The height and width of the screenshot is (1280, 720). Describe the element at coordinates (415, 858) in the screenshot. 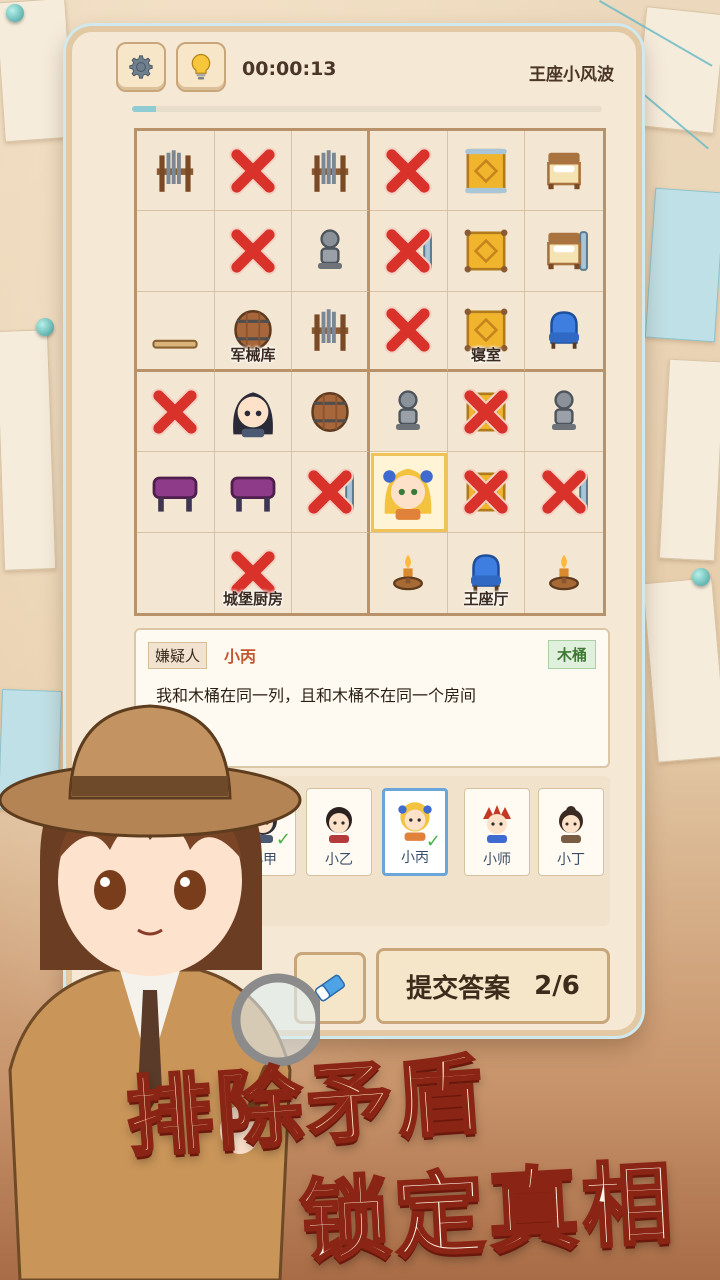

I see `character-name: 小丙` at that location.